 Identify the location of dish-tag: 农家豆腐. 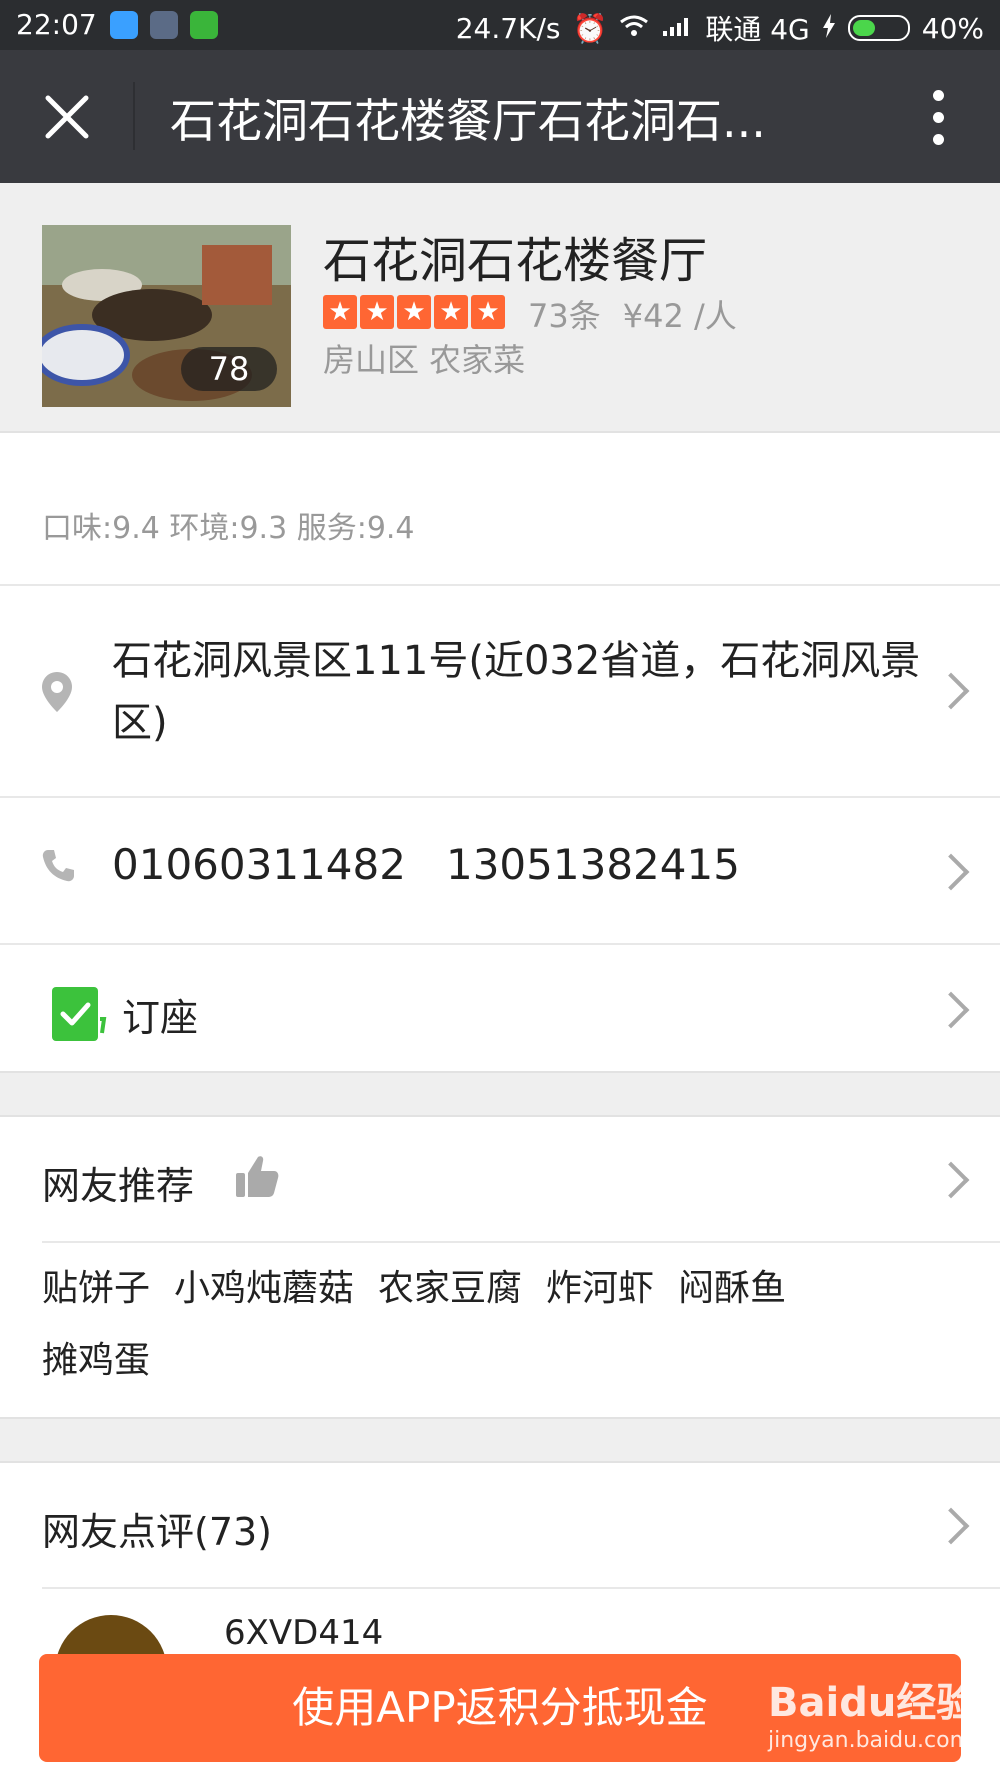
(450, 1289).